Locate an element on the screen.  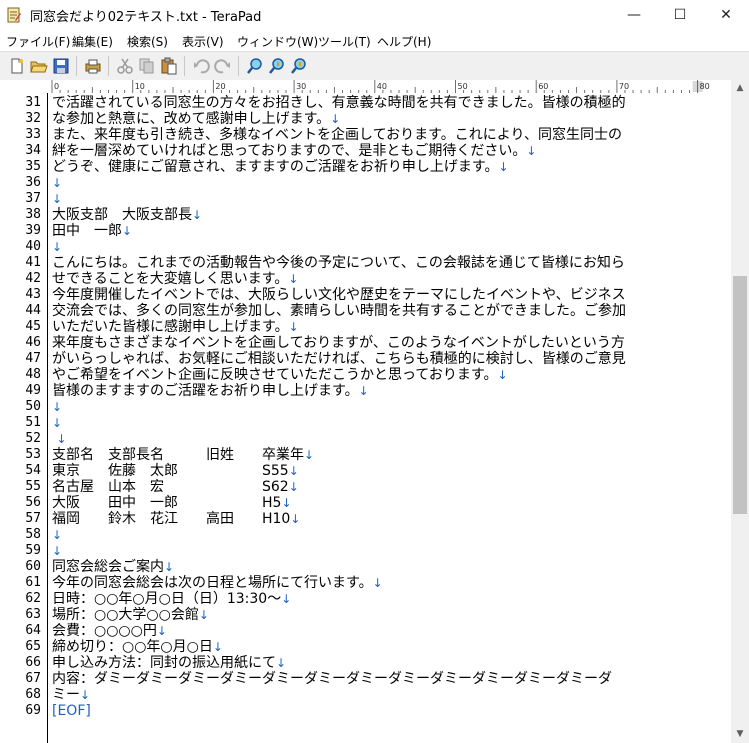
close-button: ✕ is located at coordinates (726, 15).